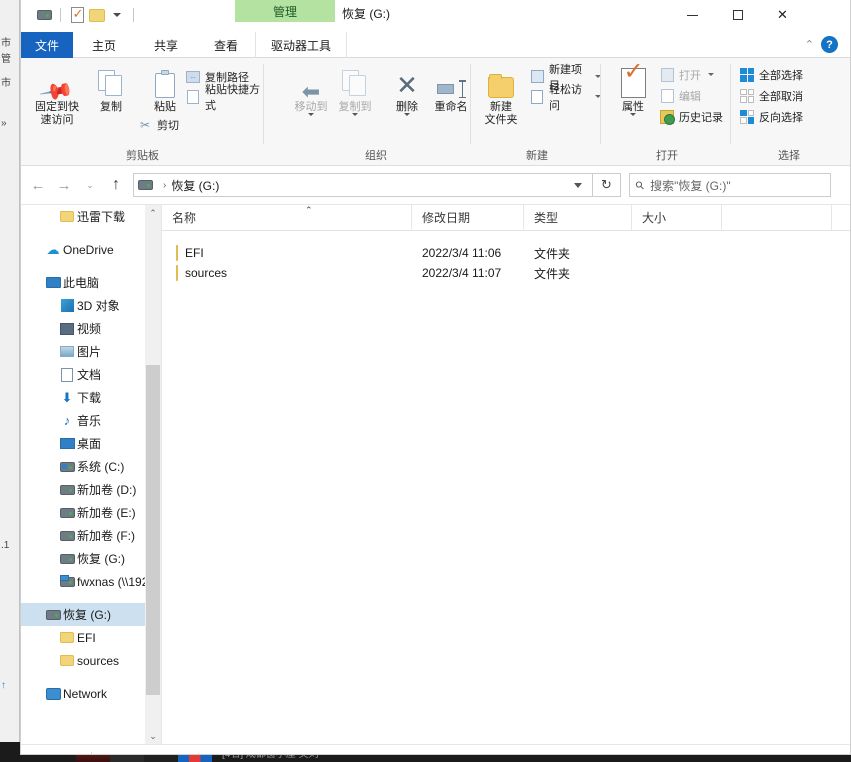 The image size is (851, 762). Describe the element at coordinates (158, 124) in the screenshot. I see `cut-button: ✂ 剪切` at that location.